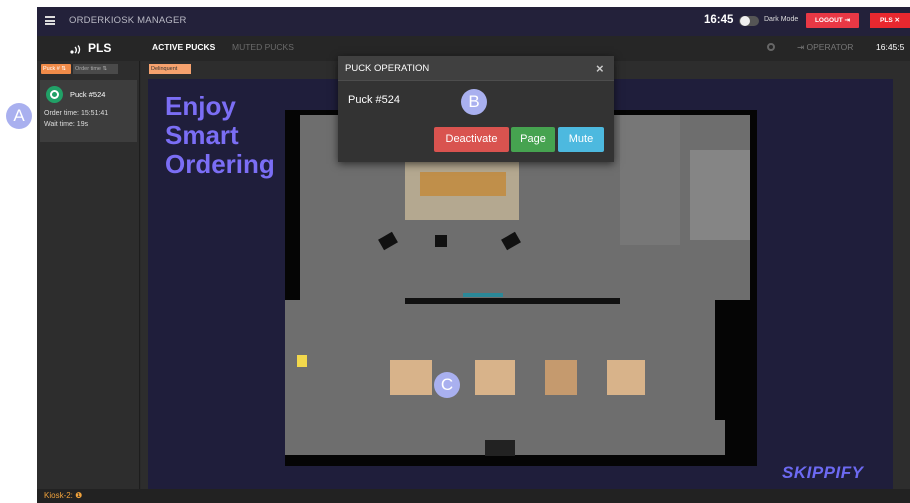 This screenshot has height=503, width=910. What do you see at coordinates (600, 68) in the screenshot?
I see `close-icon: ×` at bounding box center [600, 68].